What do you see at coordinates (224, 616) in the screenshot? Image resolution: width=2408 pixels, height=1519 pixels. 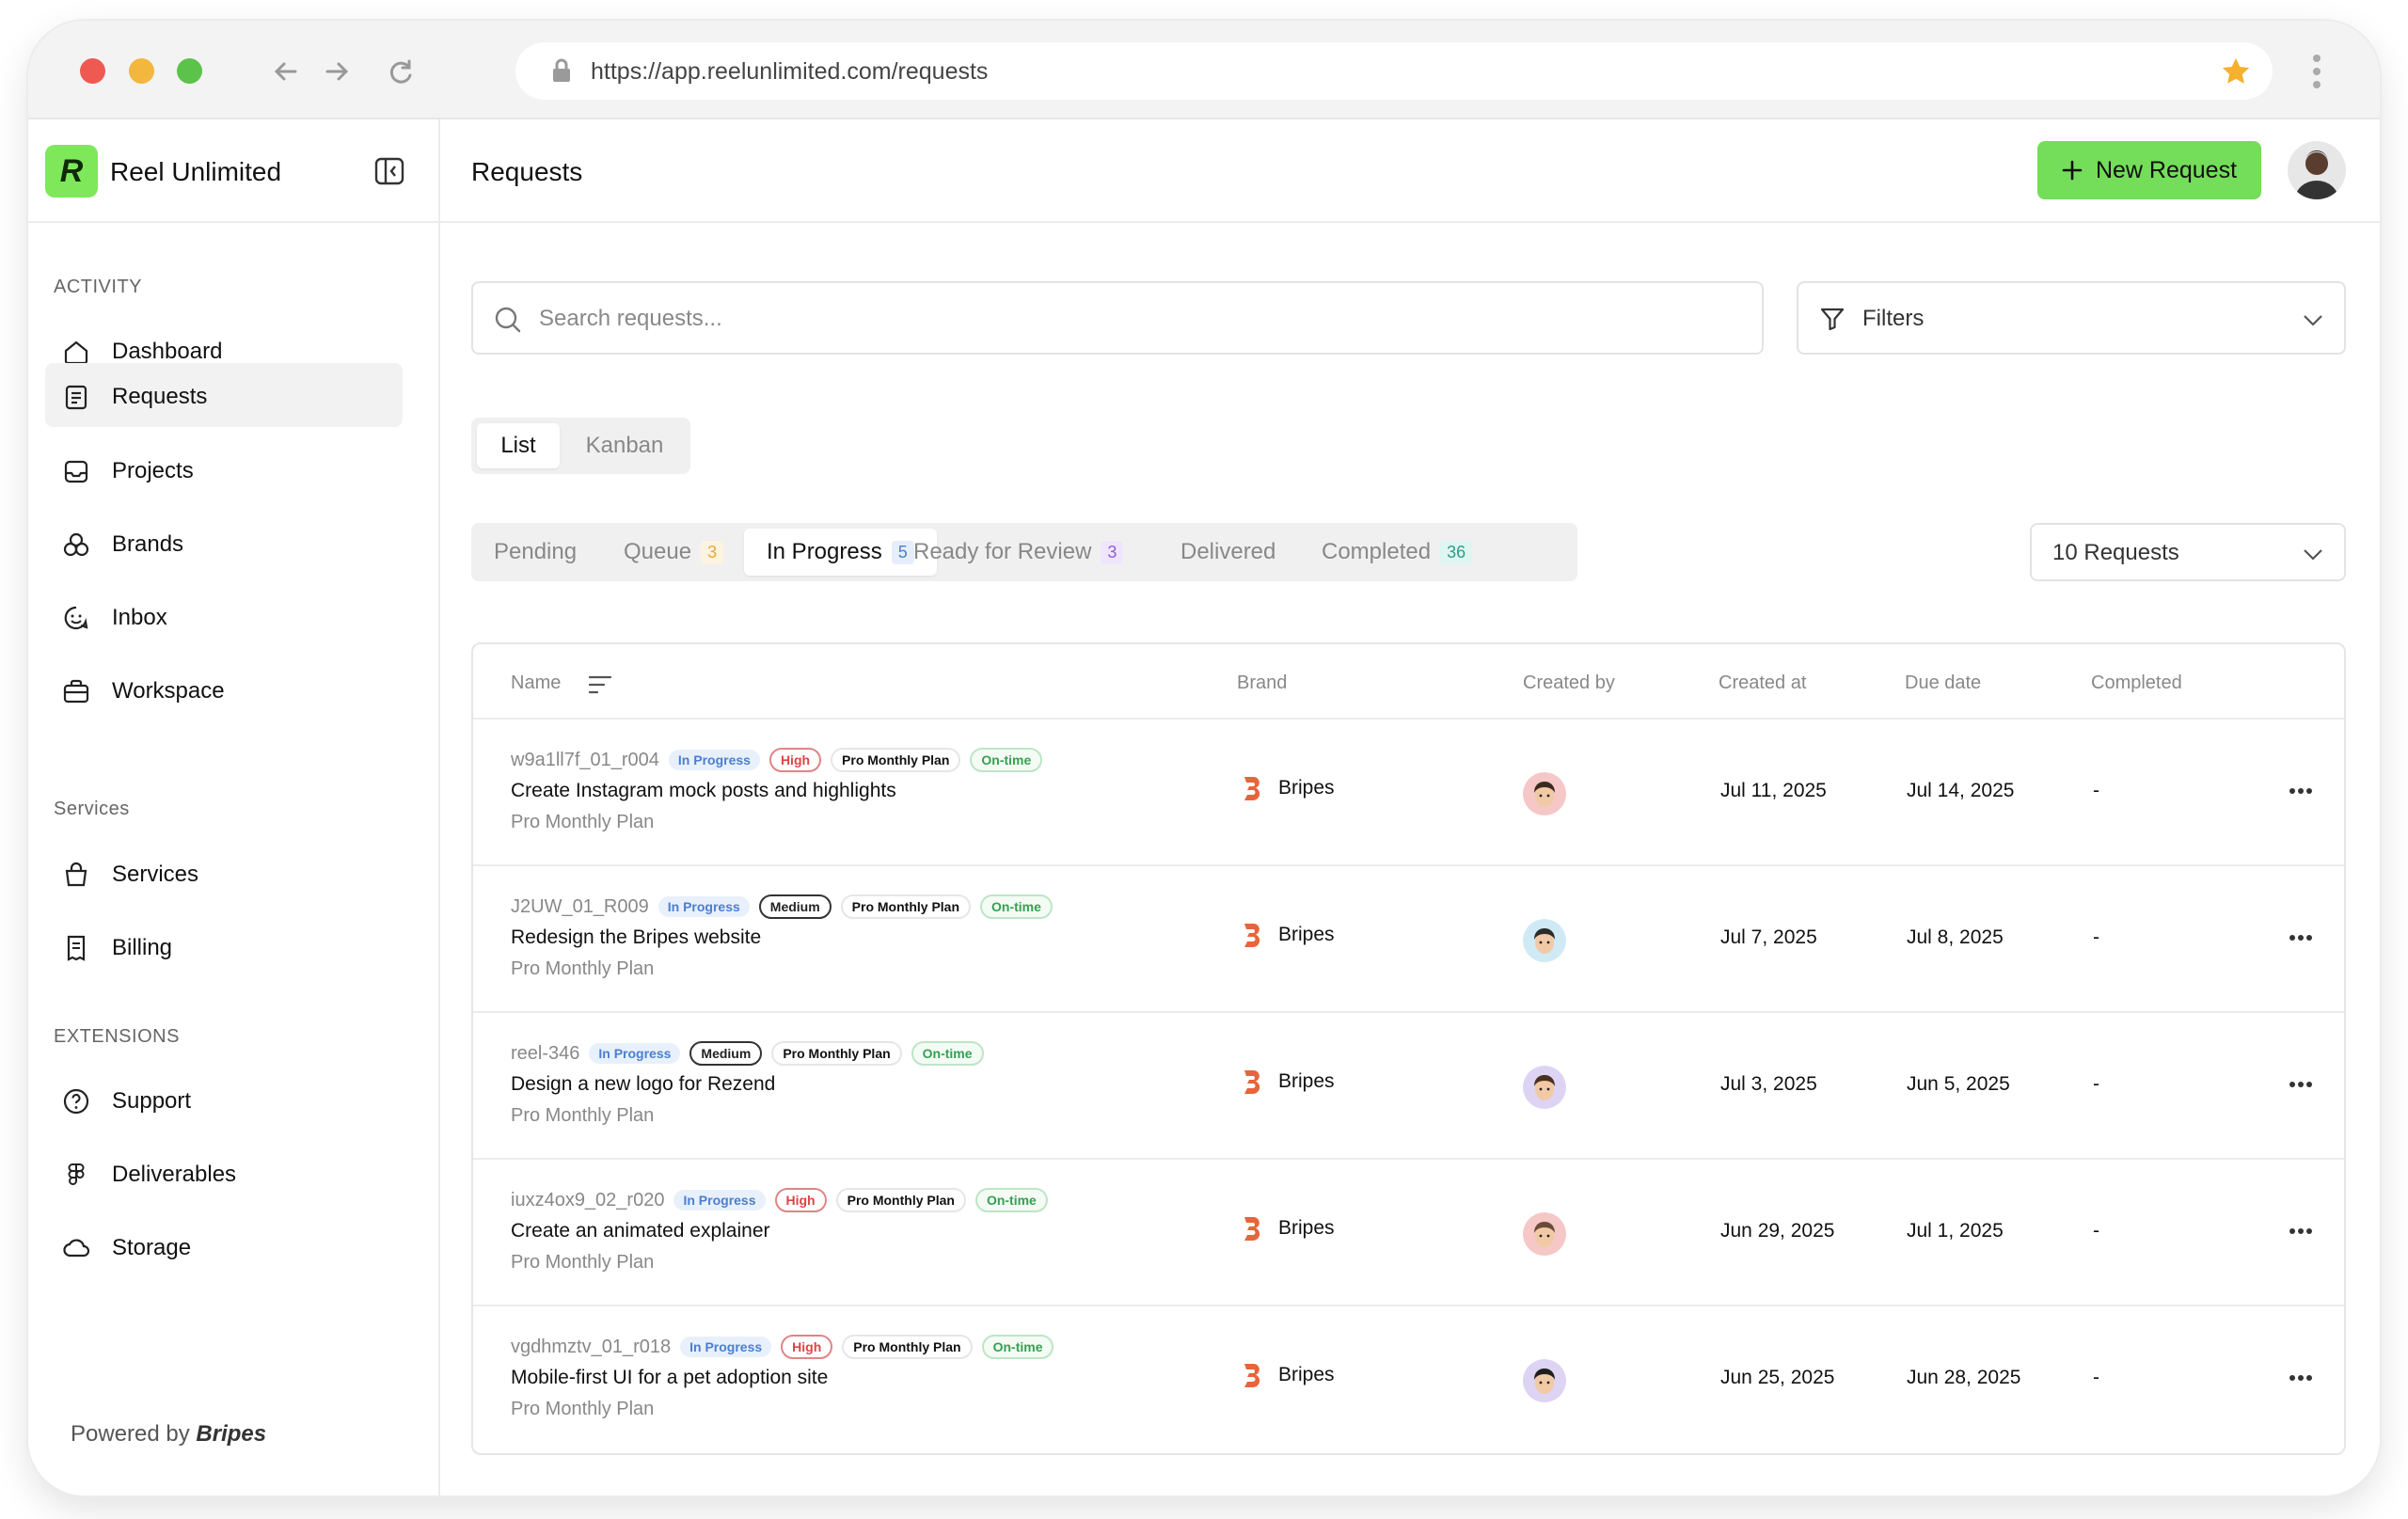 I see `sidebar-item-inbox: Inbox` at bounding box center [224, 616].